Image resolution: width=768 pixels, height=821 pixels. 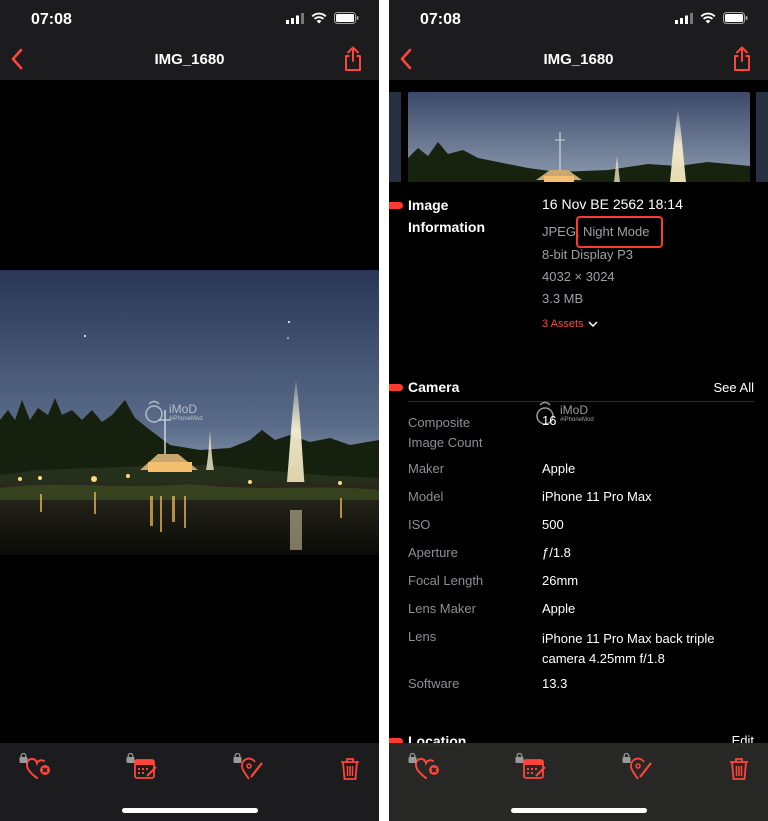 I want to click on iso-label: ISO, so click(x=419, y=524).